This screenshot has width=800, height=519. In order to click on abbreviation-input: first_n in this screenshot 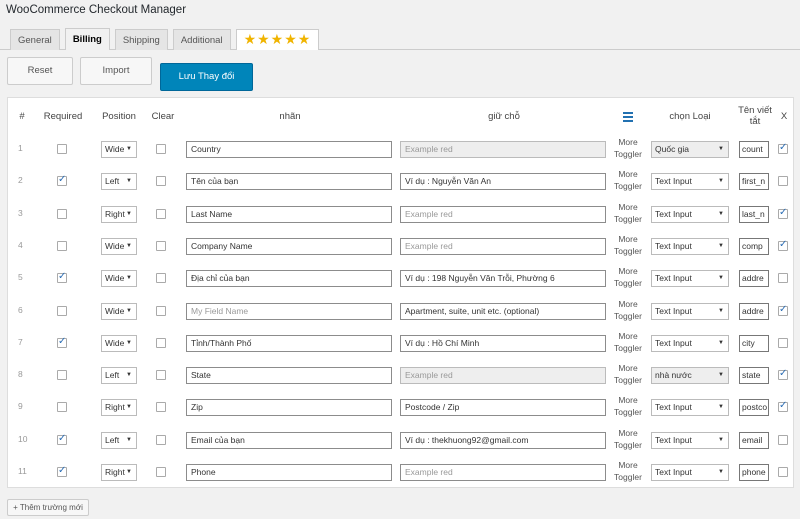, I will do `click(754, 181)`.